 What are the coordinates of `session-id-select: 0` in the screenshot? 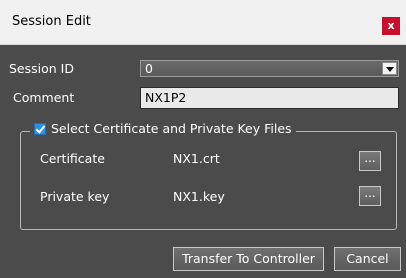 It's located at (269, 68).